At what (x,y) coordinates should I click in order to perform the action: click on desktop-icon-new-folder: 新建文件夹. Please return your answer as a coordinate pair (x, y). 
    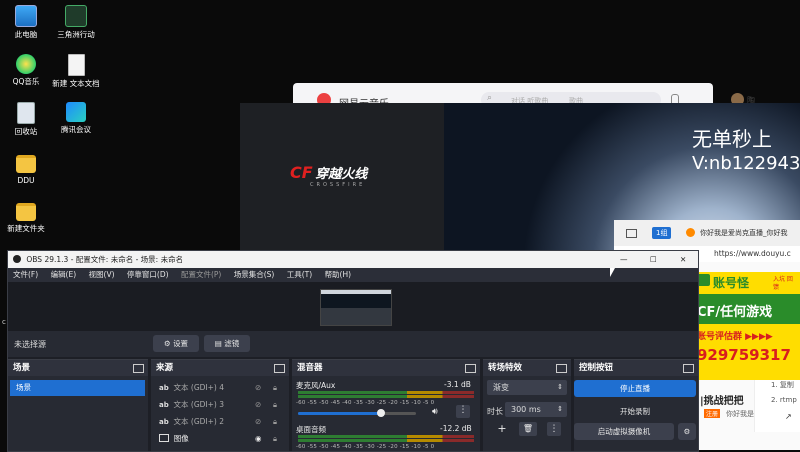
    Looking at the image, I should click on (26, 217).